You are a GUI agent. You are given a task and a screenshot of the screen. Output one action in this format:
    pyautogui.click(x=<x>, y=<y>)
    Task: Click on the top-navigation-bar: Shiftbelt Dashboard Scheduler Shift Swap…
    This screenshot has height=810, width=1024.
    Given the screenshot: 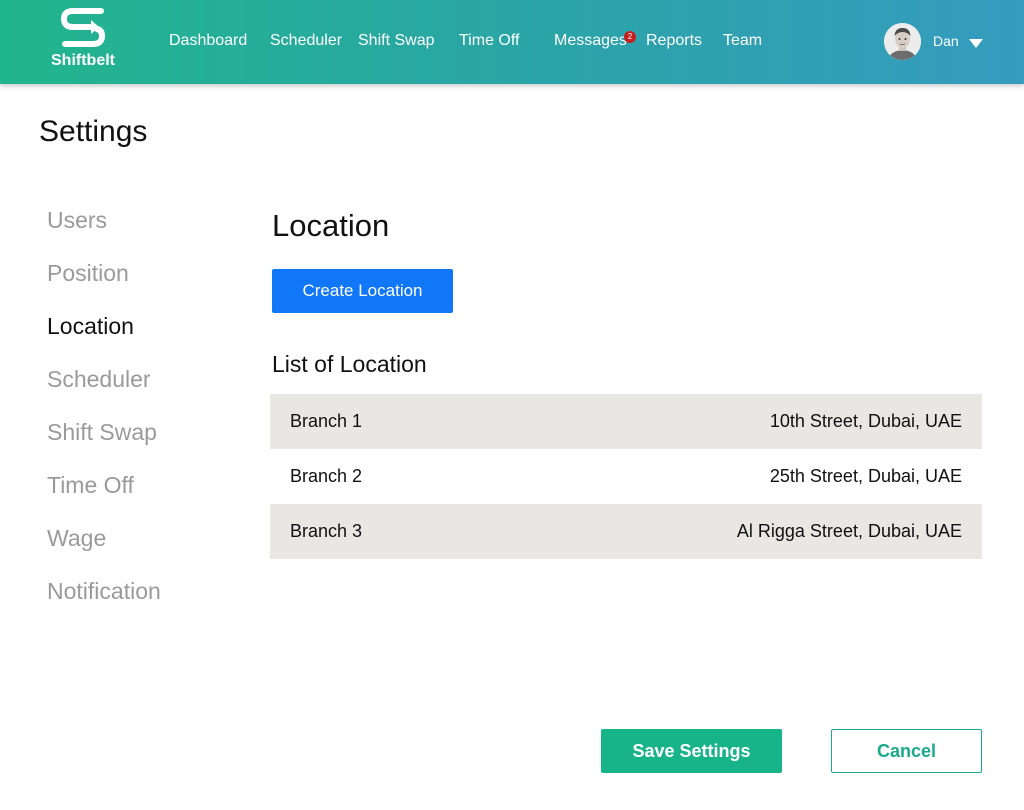 What is the action you would take?
    pyautogui.click(x=512, y=42)
    